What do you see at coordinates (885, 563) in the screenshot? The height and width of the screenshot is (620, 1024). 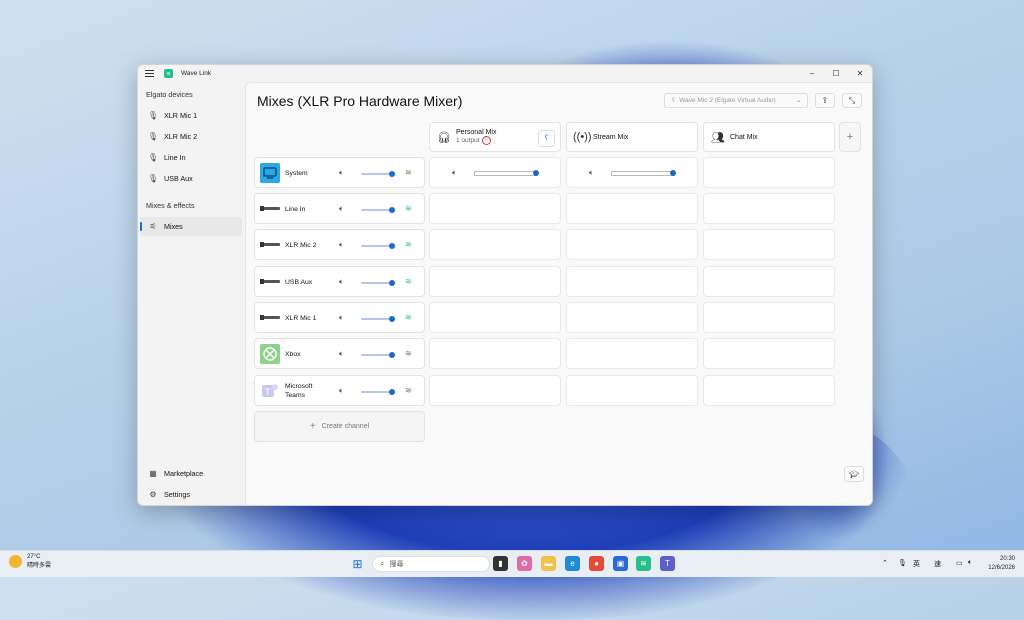 I see `tray-chevron-up-icon: ⌃` at bounding box center [885, 563].